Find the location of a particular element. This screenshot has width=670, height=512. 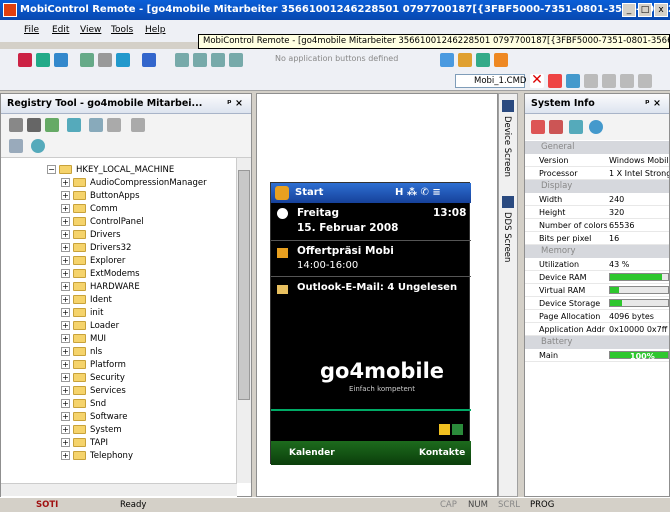

registry-key: + Telephony is located at coordinates (97, 456).